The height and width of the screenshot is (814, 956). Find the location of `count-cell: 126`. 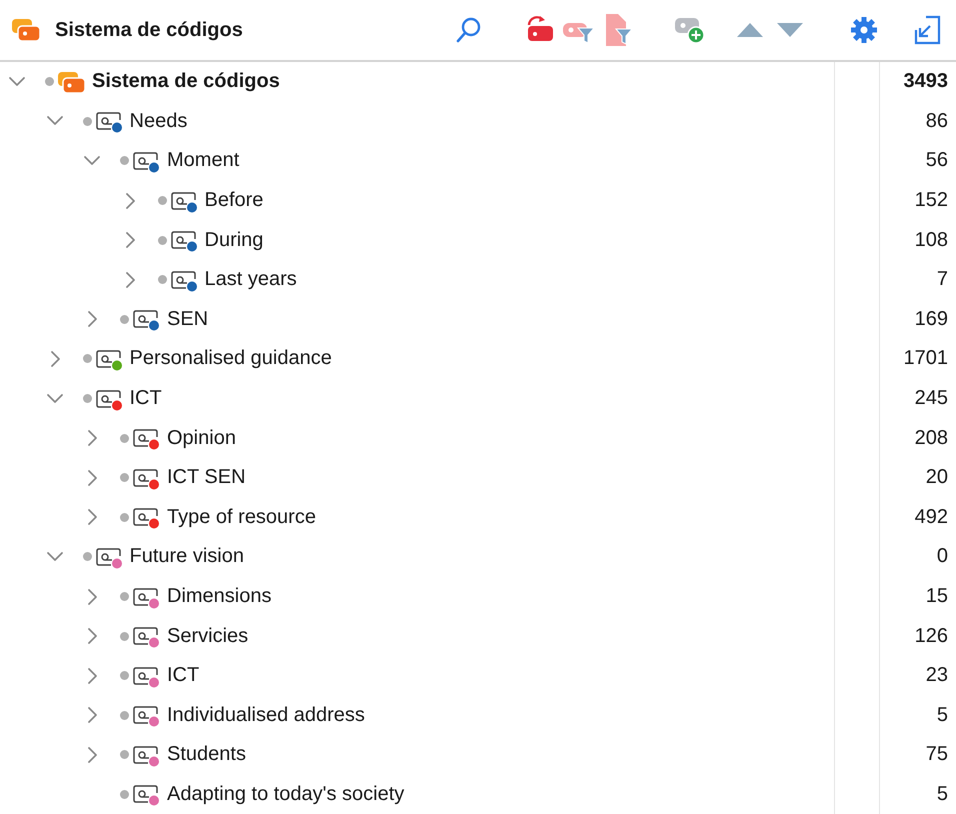

count-cell: 126 is located at coordinates (931, 636).